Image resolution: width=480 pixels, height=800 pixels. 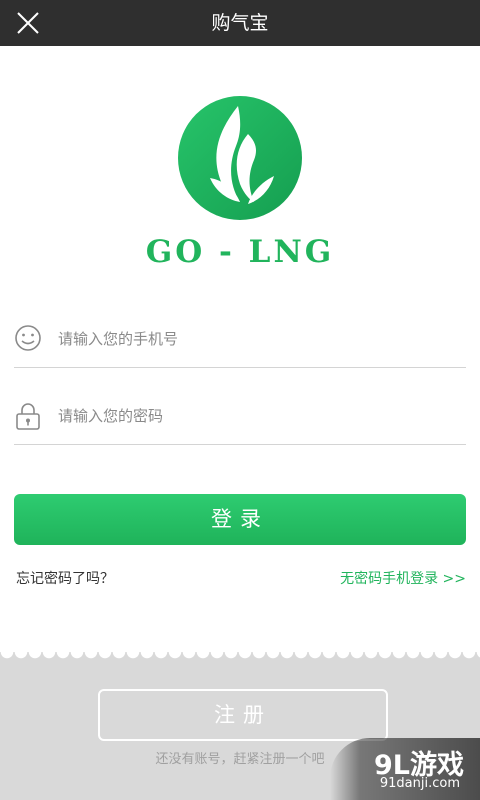 What do you see at coordinates (65, 578) in the screenshot?
I see `forgot-password-link: 忘记密码了吗？` at bounding box center [65, 578].